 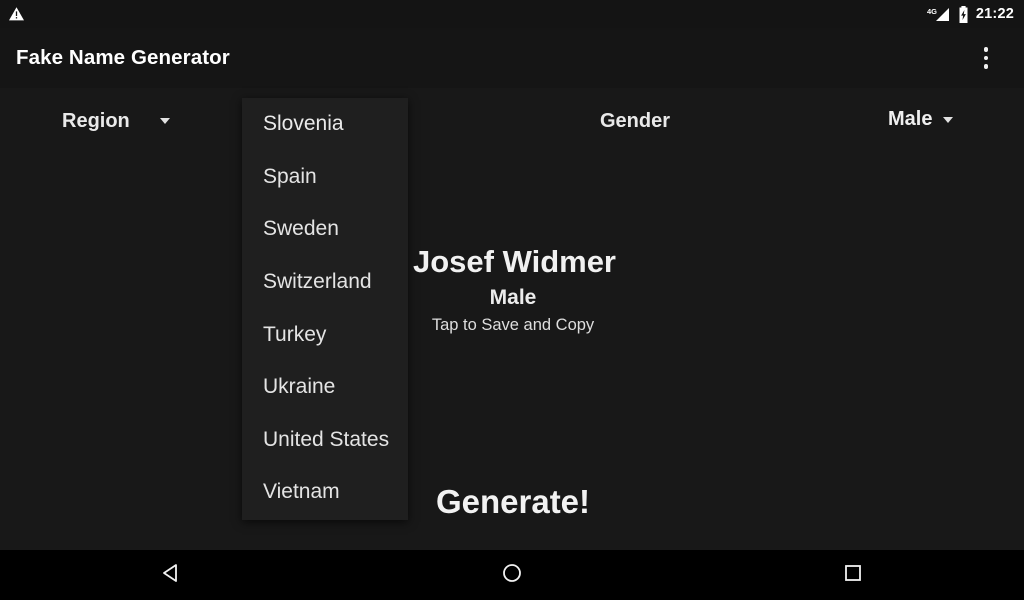 I want to click on region-label: Region, so click(x=96, y=121).